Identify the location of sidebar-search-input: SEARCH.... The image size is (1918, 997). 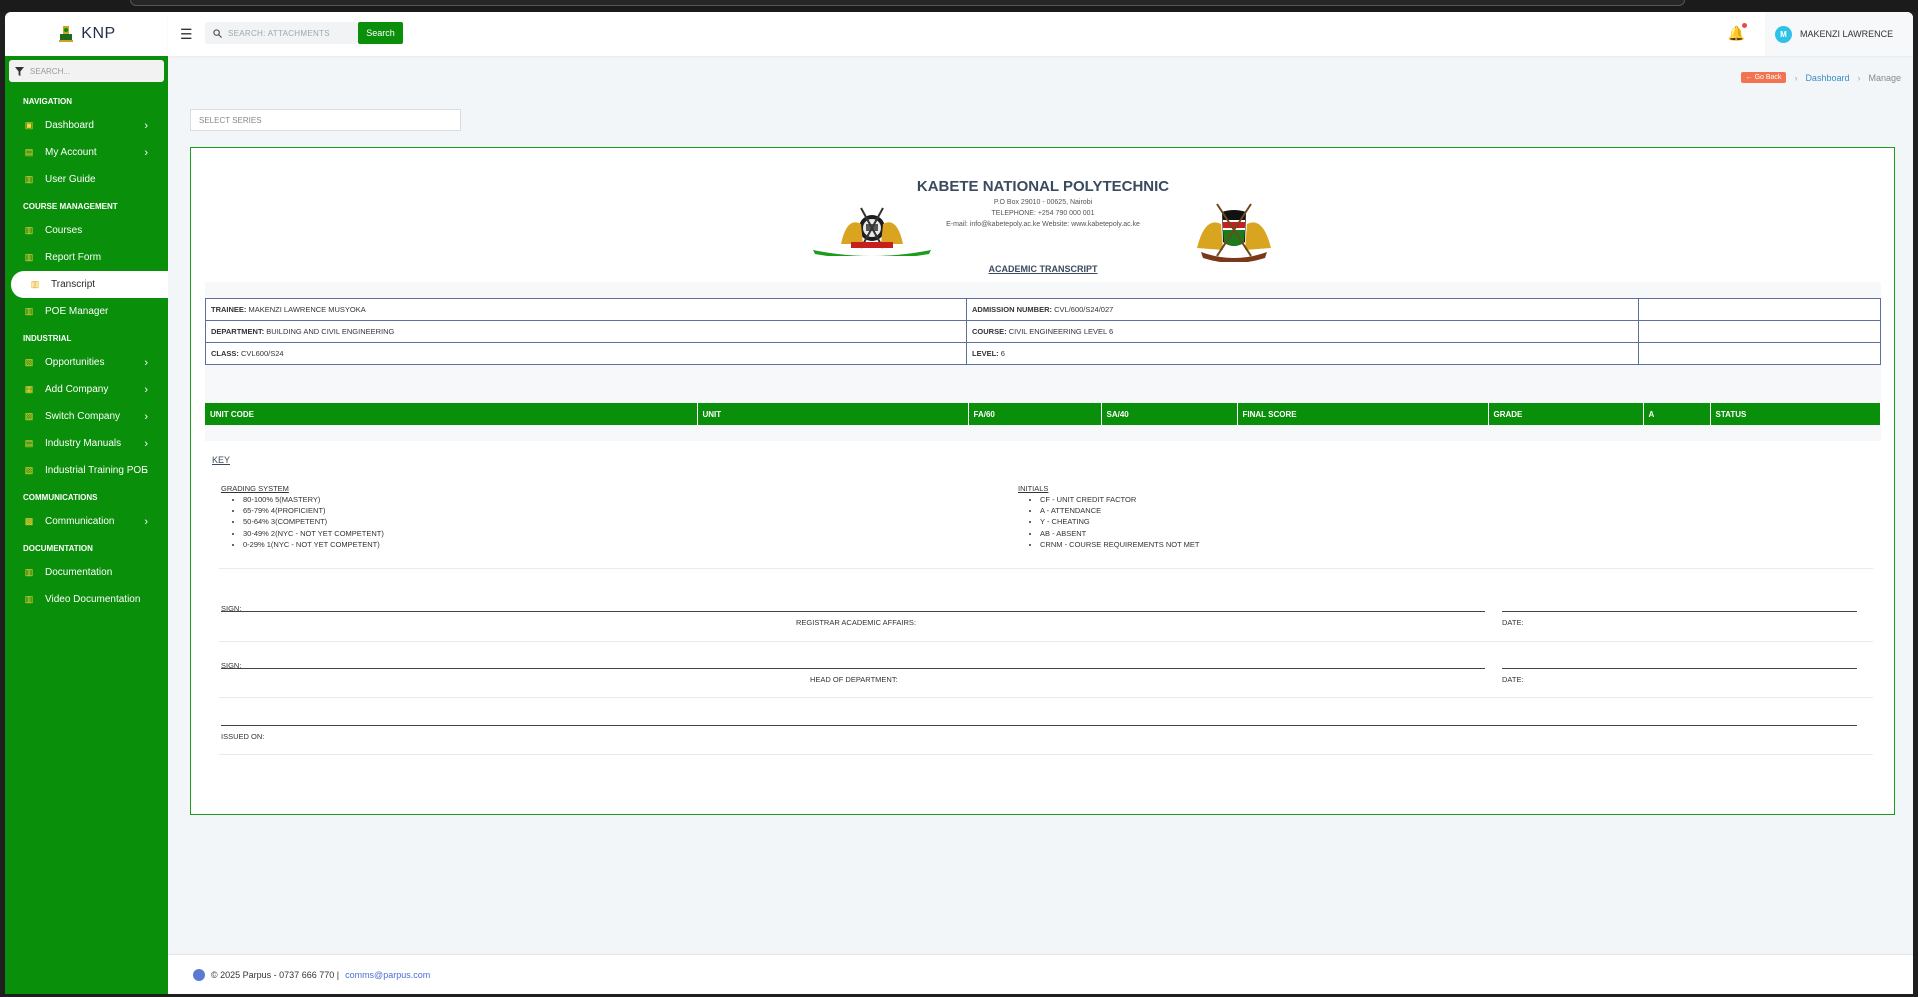
(86, 71).